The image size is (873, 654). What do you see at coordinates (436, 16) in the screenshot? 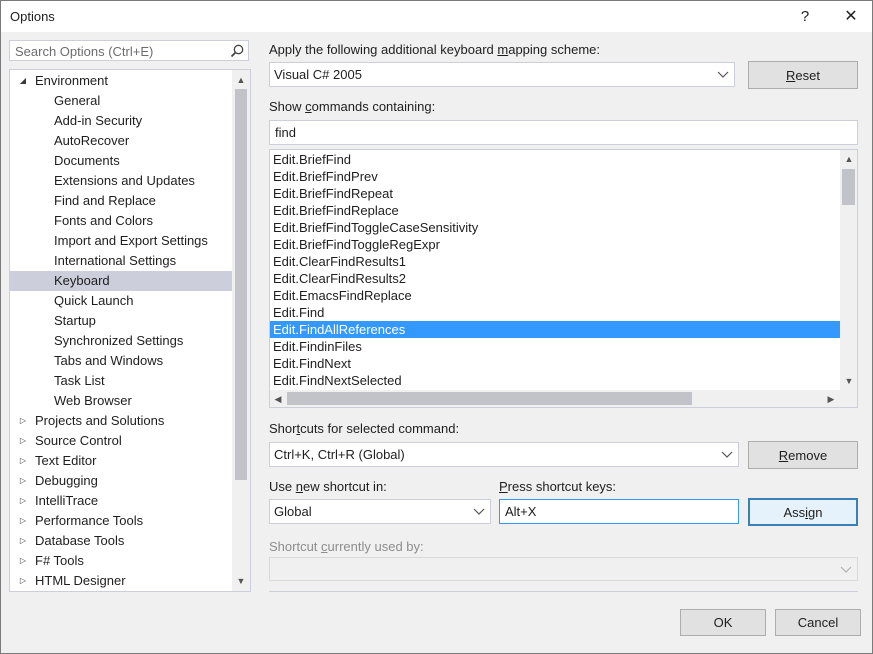
I see `title-bar: Options ? ✕` at bounding box center [436, 16].